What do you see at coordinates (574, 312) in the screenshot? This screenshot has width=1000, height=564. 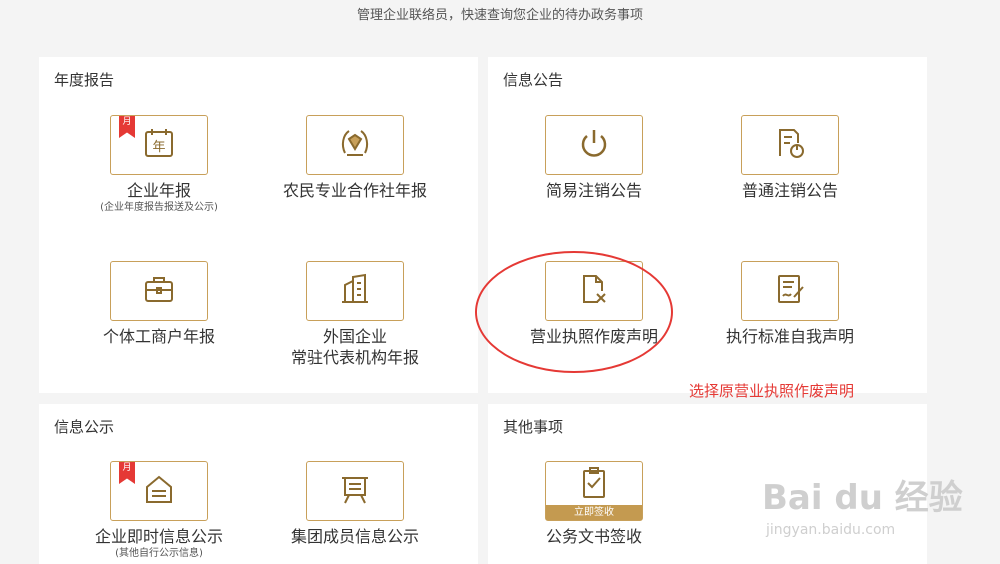 I see `annotation-circle` at bounding box center [574, 312].